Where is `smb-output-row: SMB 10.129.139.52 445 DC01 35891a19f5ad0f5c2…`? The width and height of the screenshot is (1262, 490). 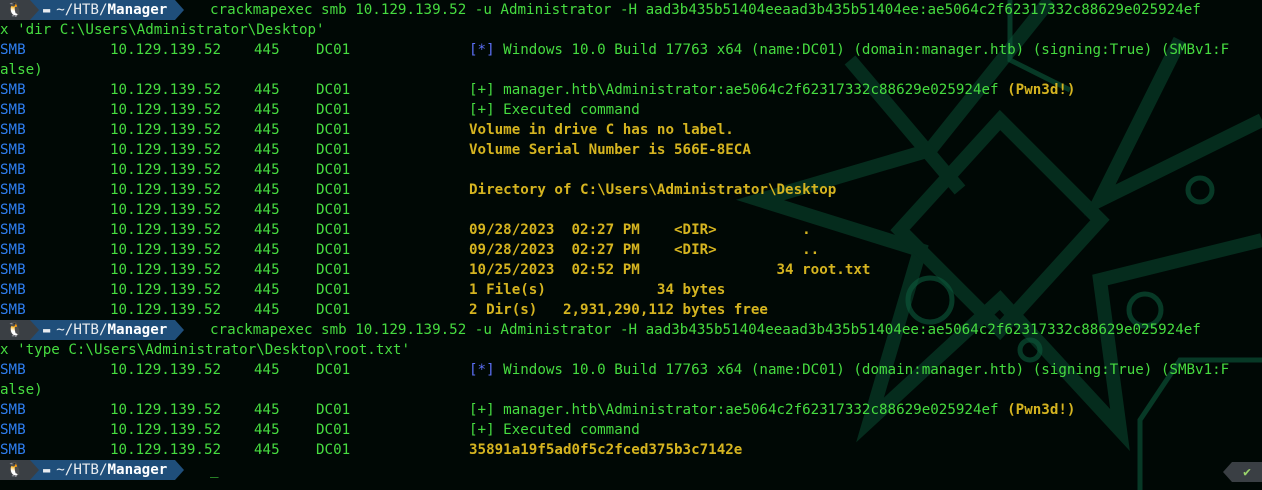
smb-output-row: SMB 10.129.139.52 445 DC01 35891a19f5ad0f5c2… is located at coordinates (631, 450).